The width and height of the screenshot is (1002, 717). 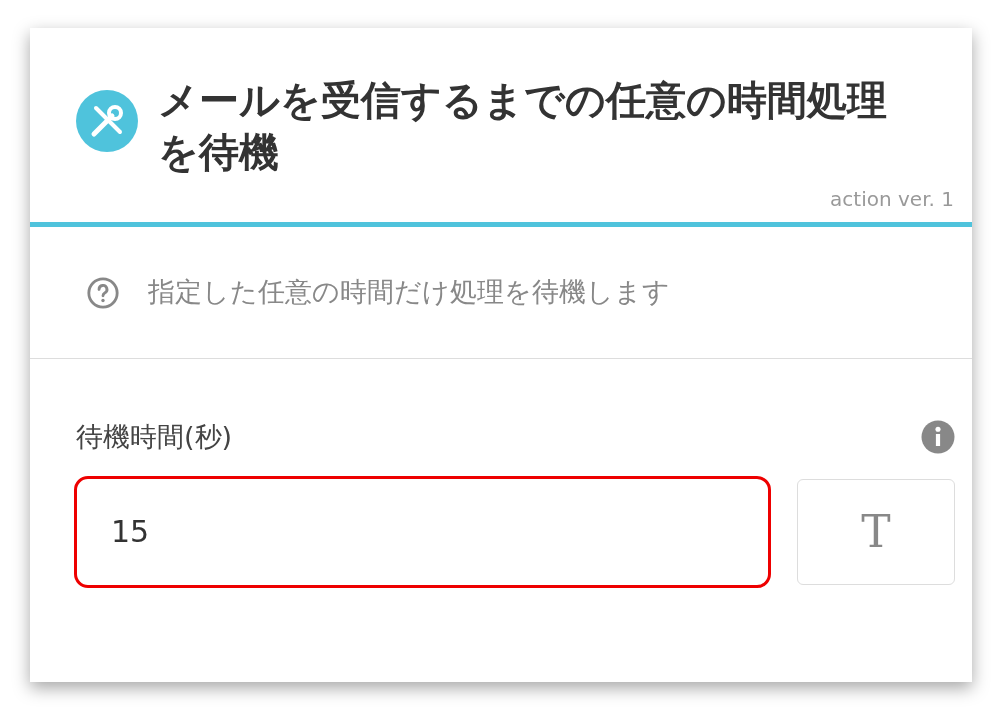 What do you see at coordinates (422, 531) in the screenshot?
I see `seconds-input-field: 15` at bounding box center [422, 531].